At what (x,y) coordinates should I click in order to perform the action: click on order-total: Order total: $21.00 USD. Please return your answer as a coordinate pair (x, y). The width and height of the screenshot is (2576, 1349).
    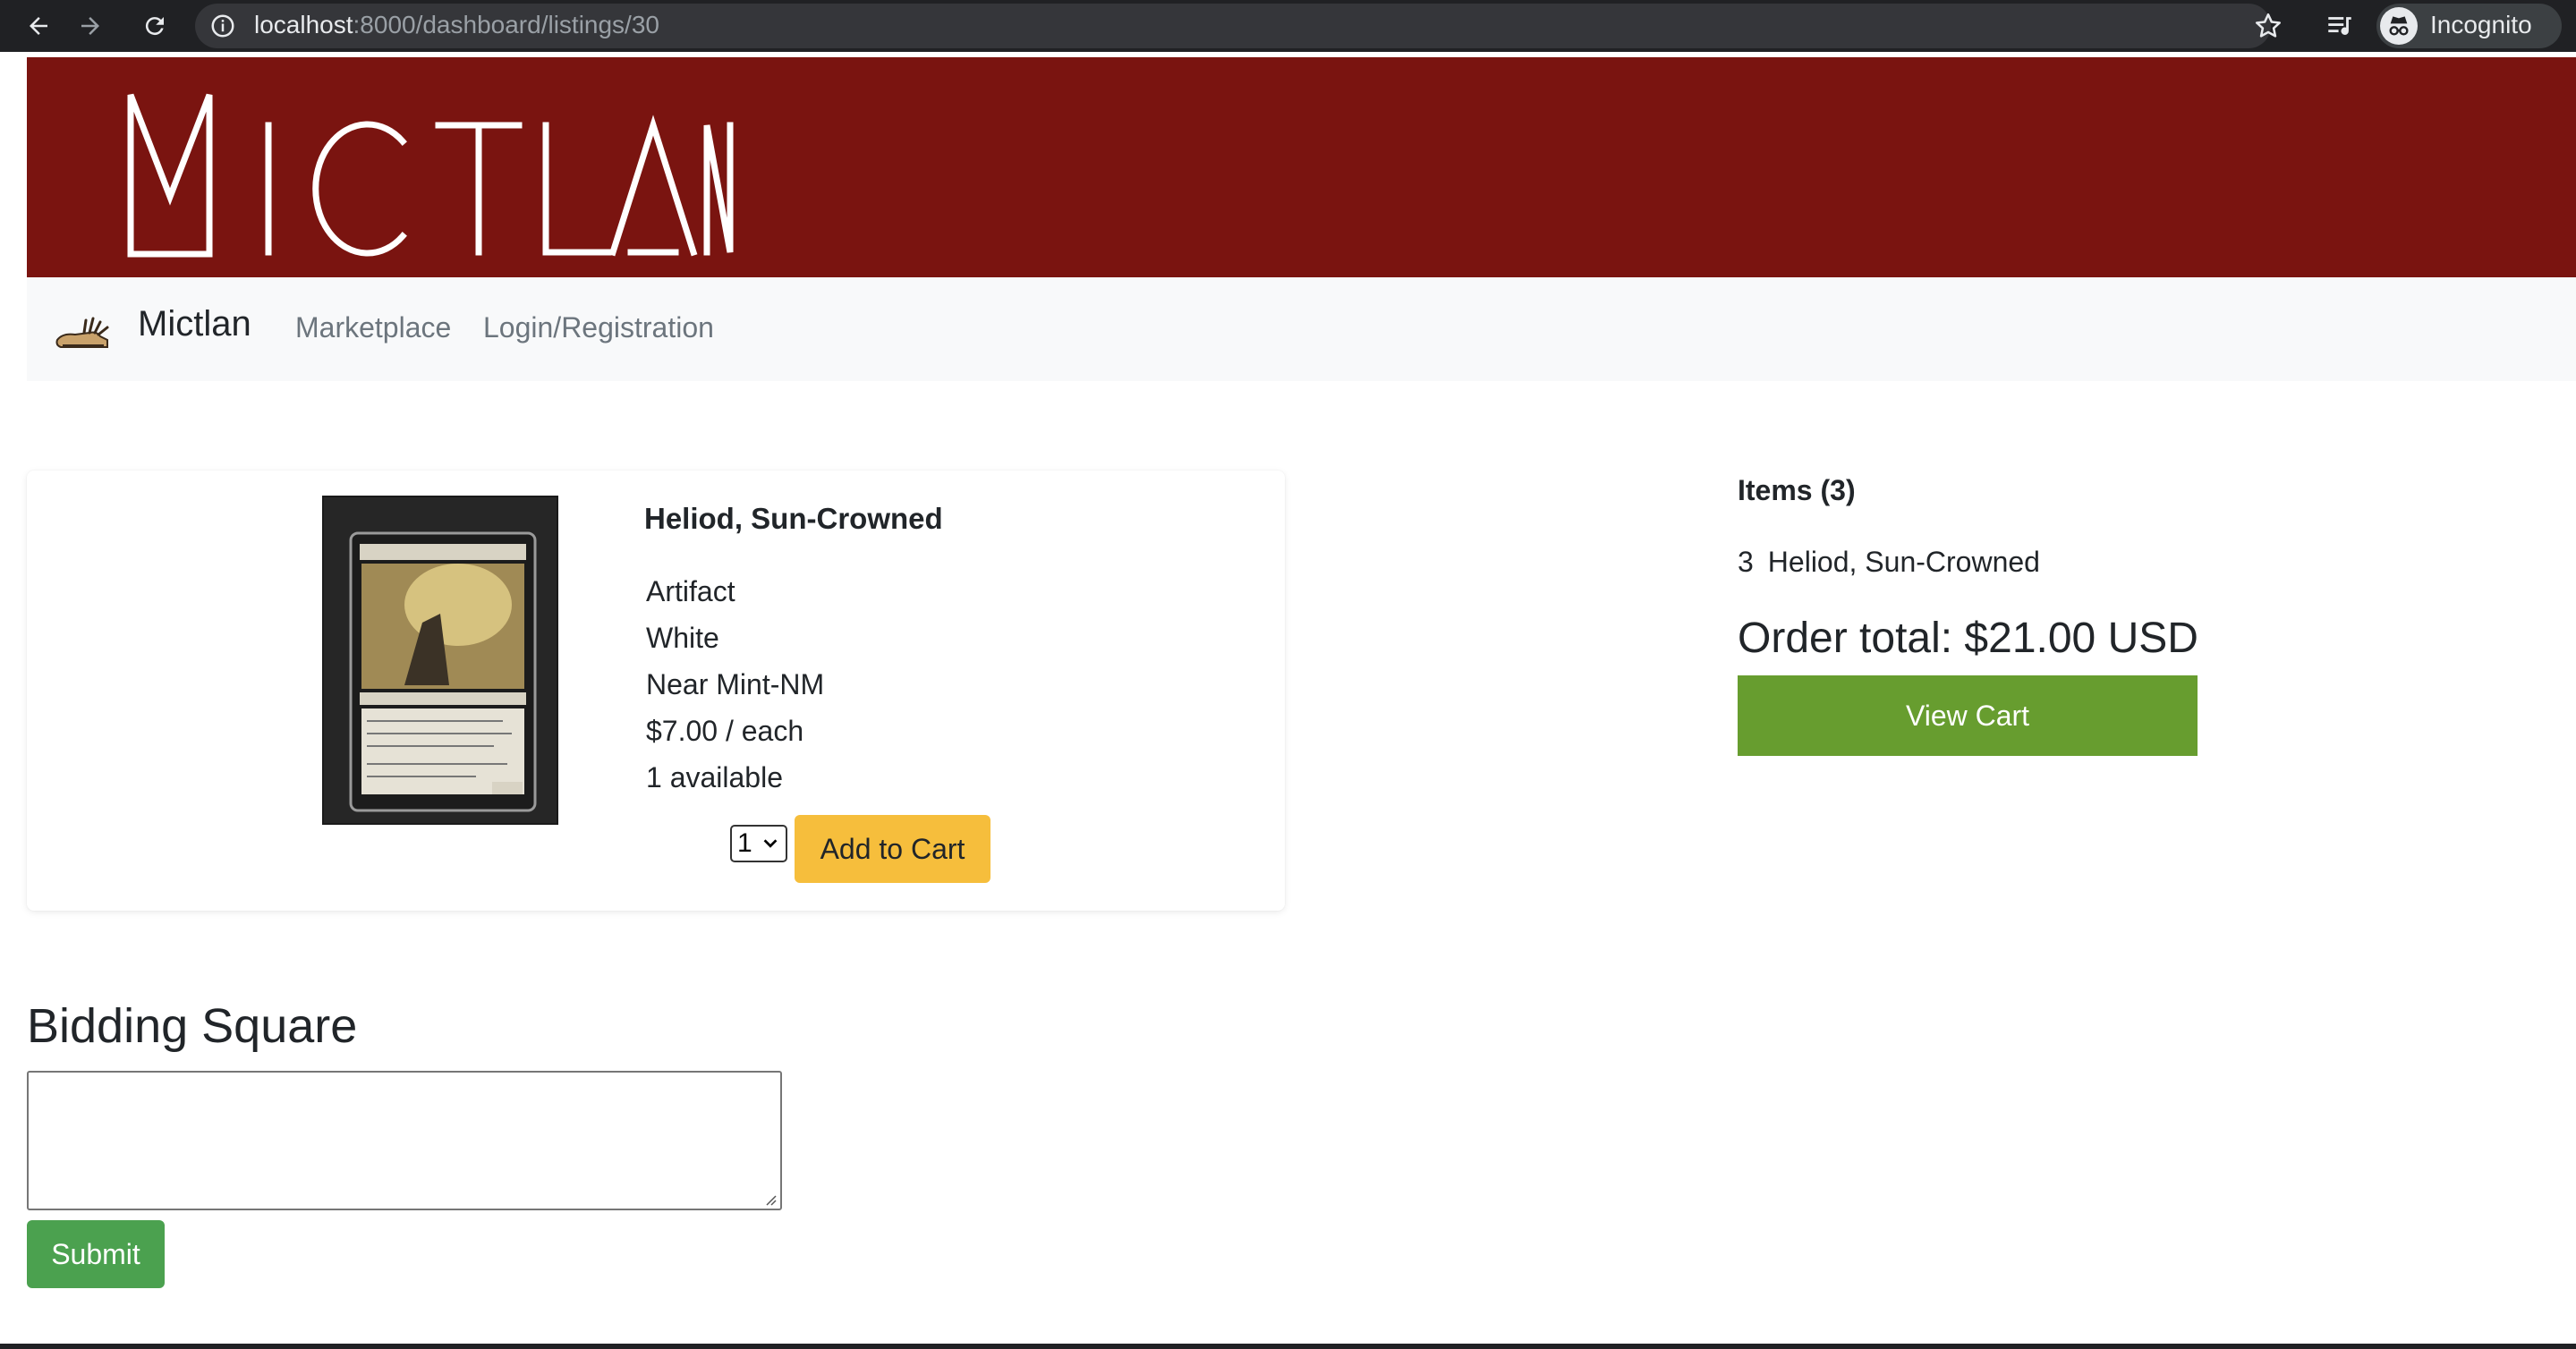
    Looking at the image, I should click on (1968, 638).